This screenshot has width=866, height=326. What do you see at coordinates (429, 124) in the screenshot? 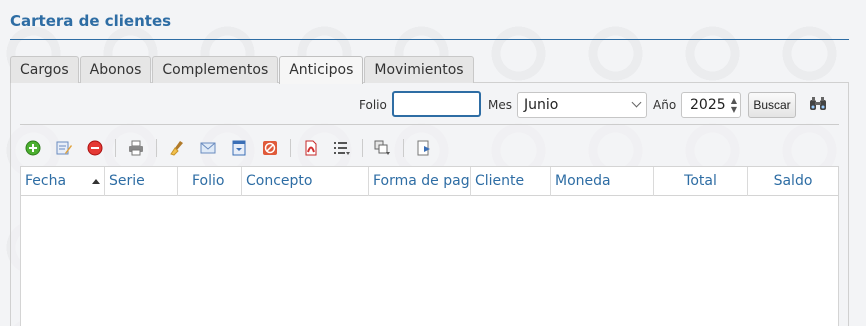
I see `divider` at bounding box center [429, 124].